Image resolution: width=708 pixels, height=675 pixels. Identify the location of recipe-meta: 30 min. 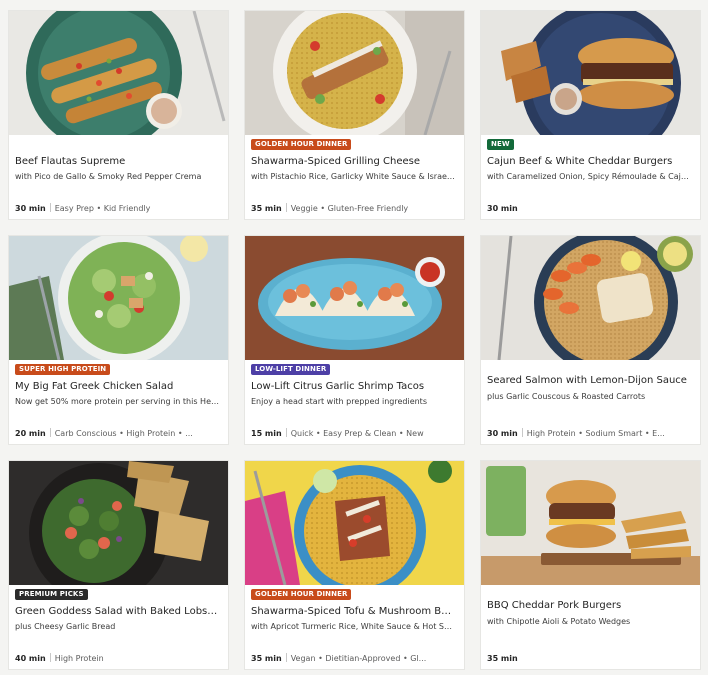
(590, 208).